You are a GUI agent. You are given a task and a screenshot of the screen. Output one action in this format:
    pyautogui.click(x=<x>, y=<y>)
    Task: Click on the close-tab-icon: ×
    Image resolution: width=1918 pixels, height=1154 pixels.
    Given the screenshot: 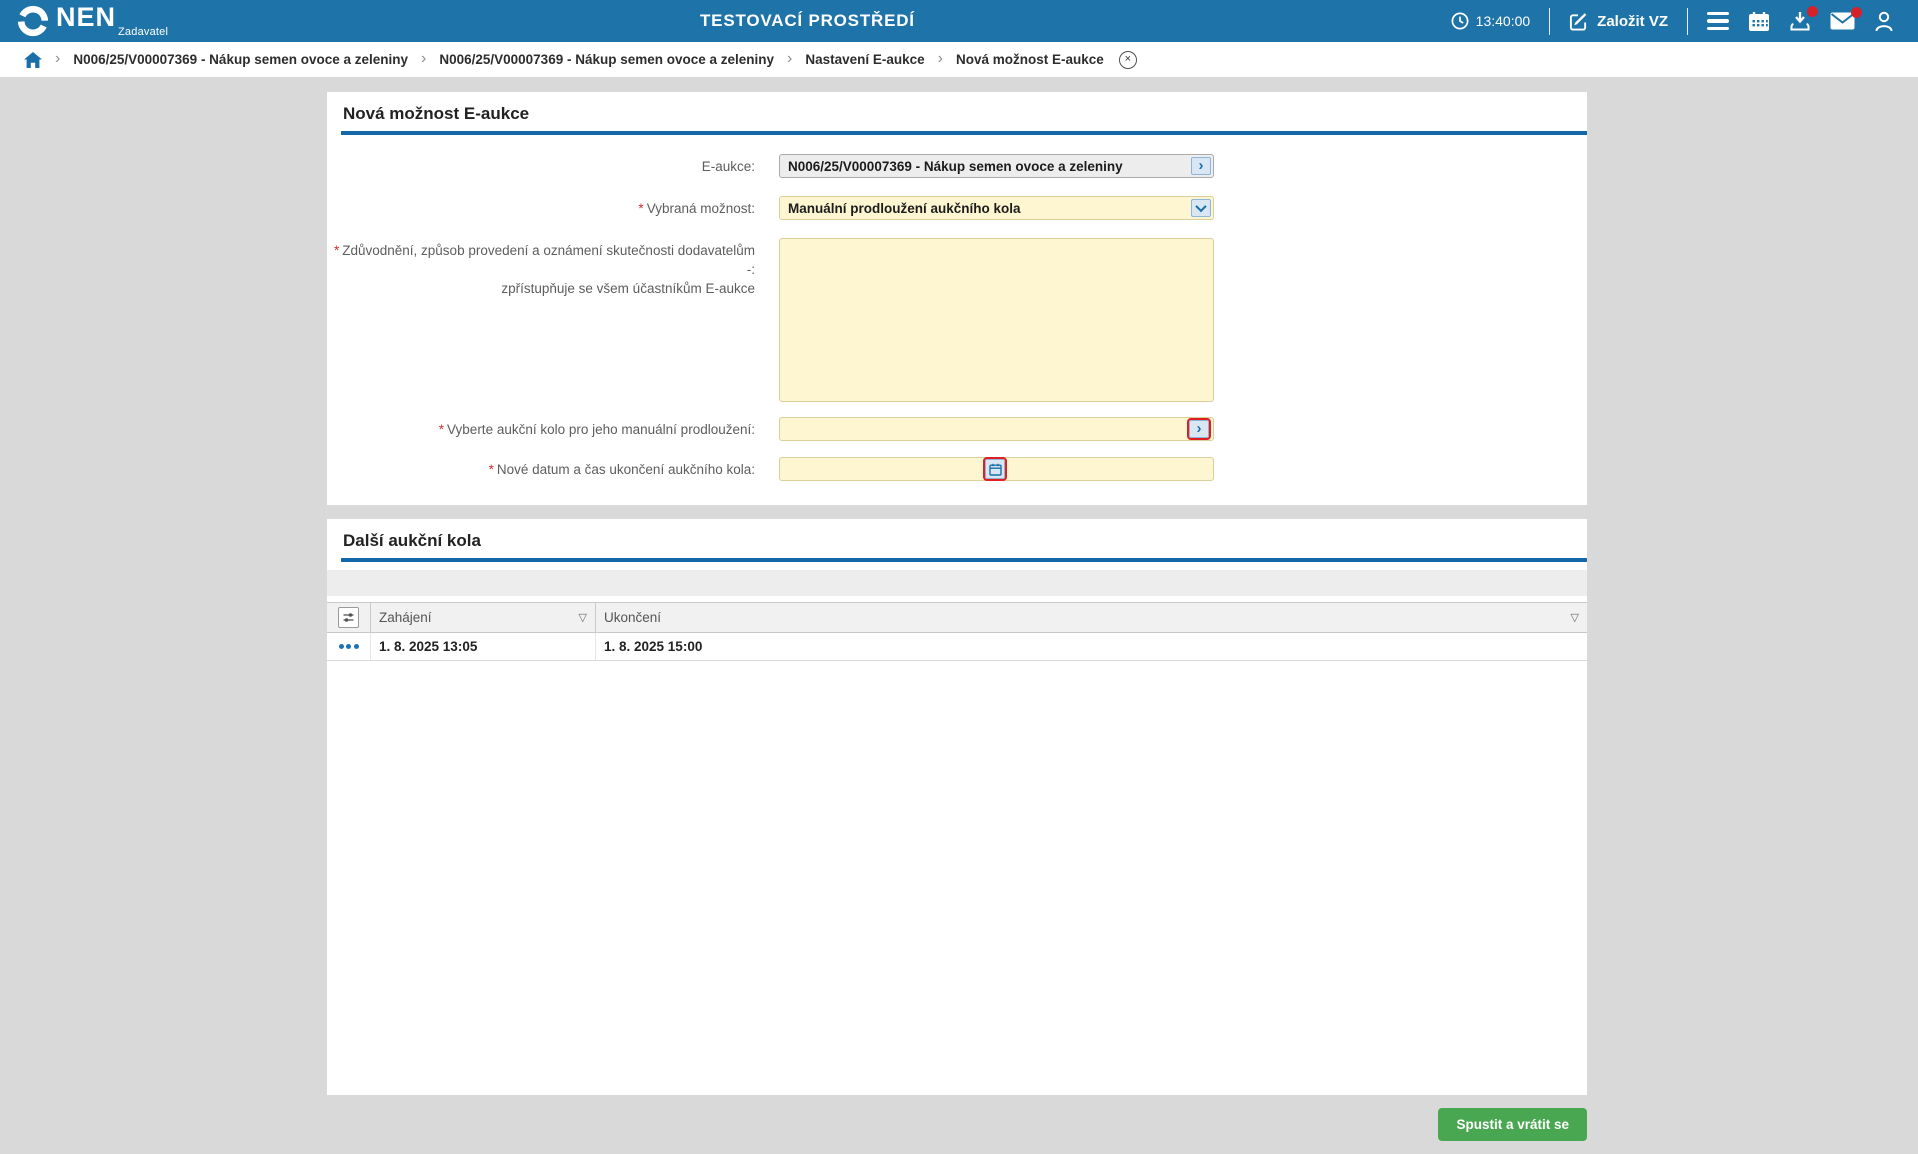 What is the action you would take?
    pyautogui.click(x=1127, y=59)
    